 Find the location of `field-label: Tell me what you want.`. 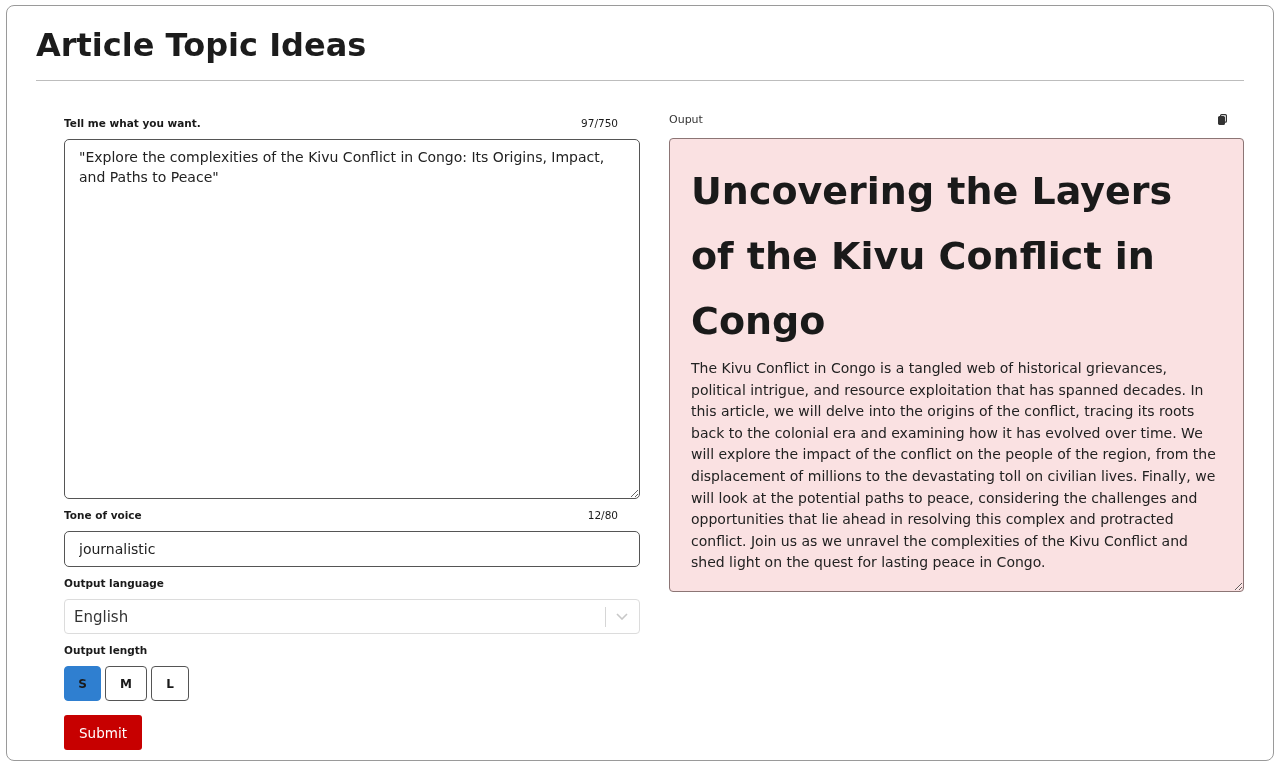

field-label: Tell me what you want. is located at coordinates (132, 123).